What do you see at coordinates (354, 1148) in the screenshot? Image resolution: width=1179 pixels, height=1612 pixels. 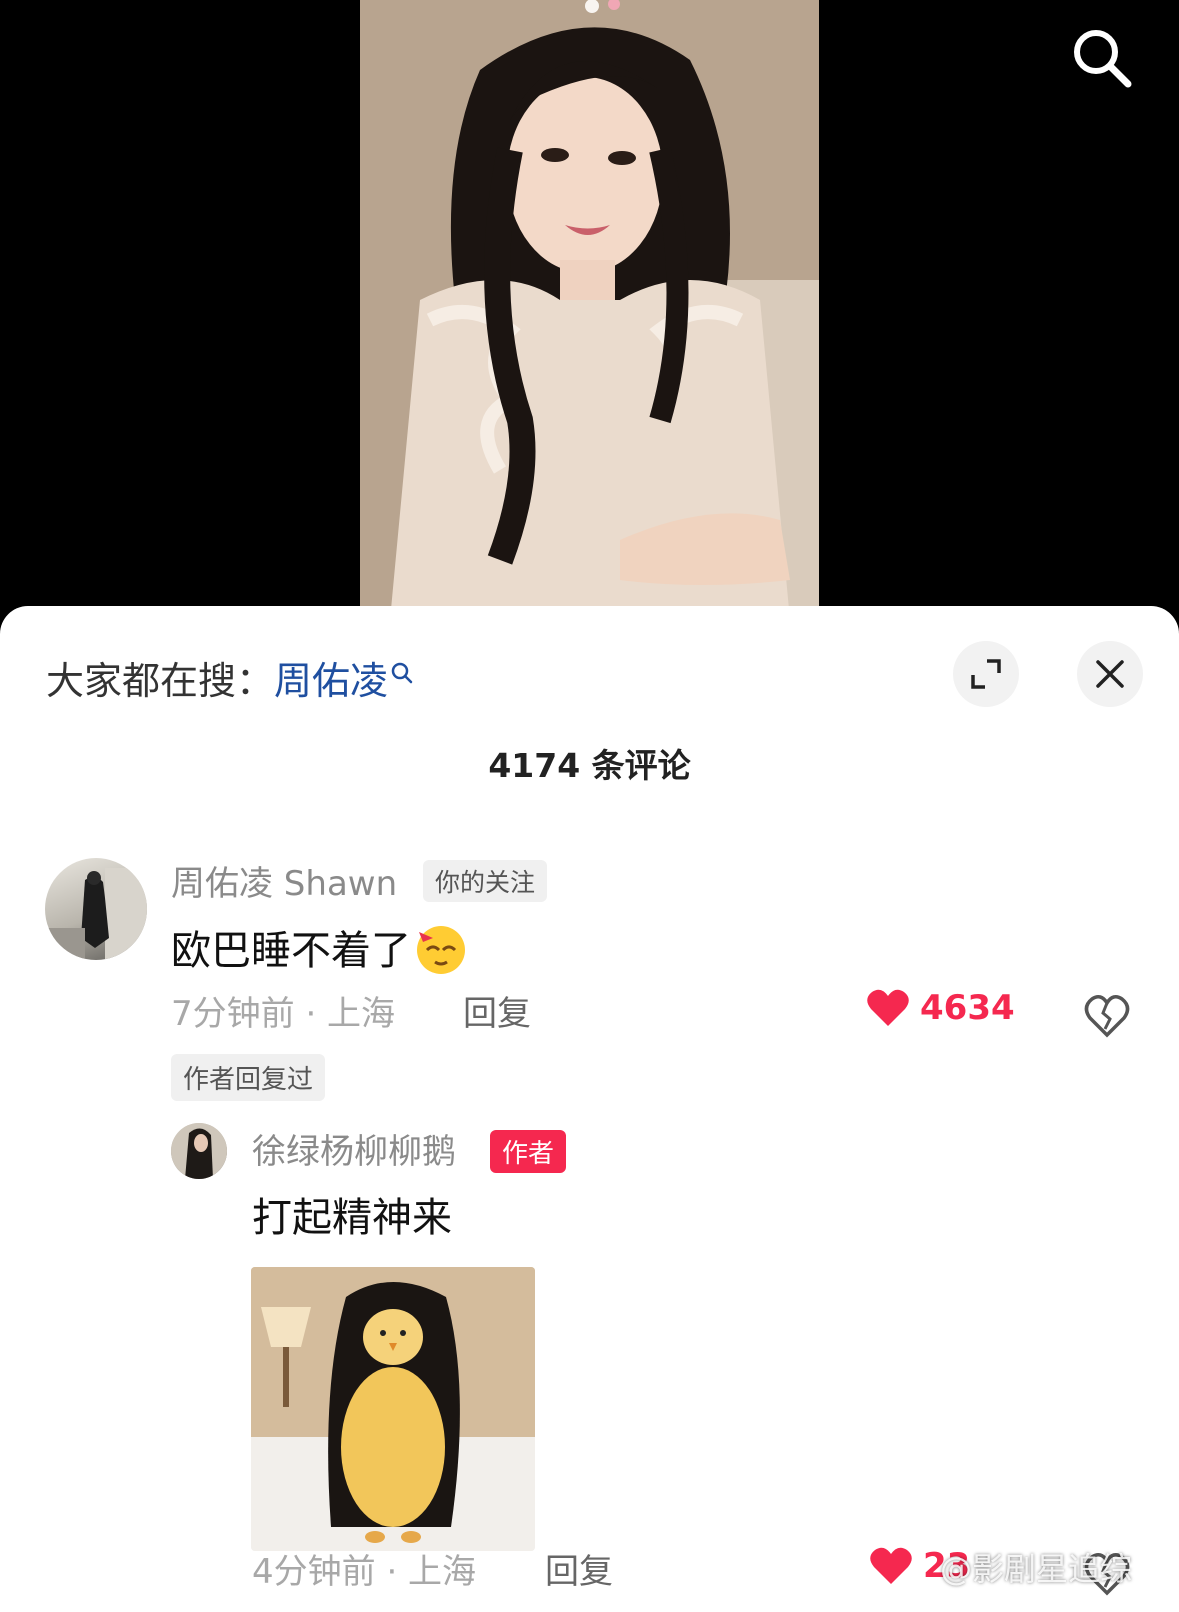 I see `reply-username: 徐绿杨柳柳鹅` at bounding box center [354, 1148].